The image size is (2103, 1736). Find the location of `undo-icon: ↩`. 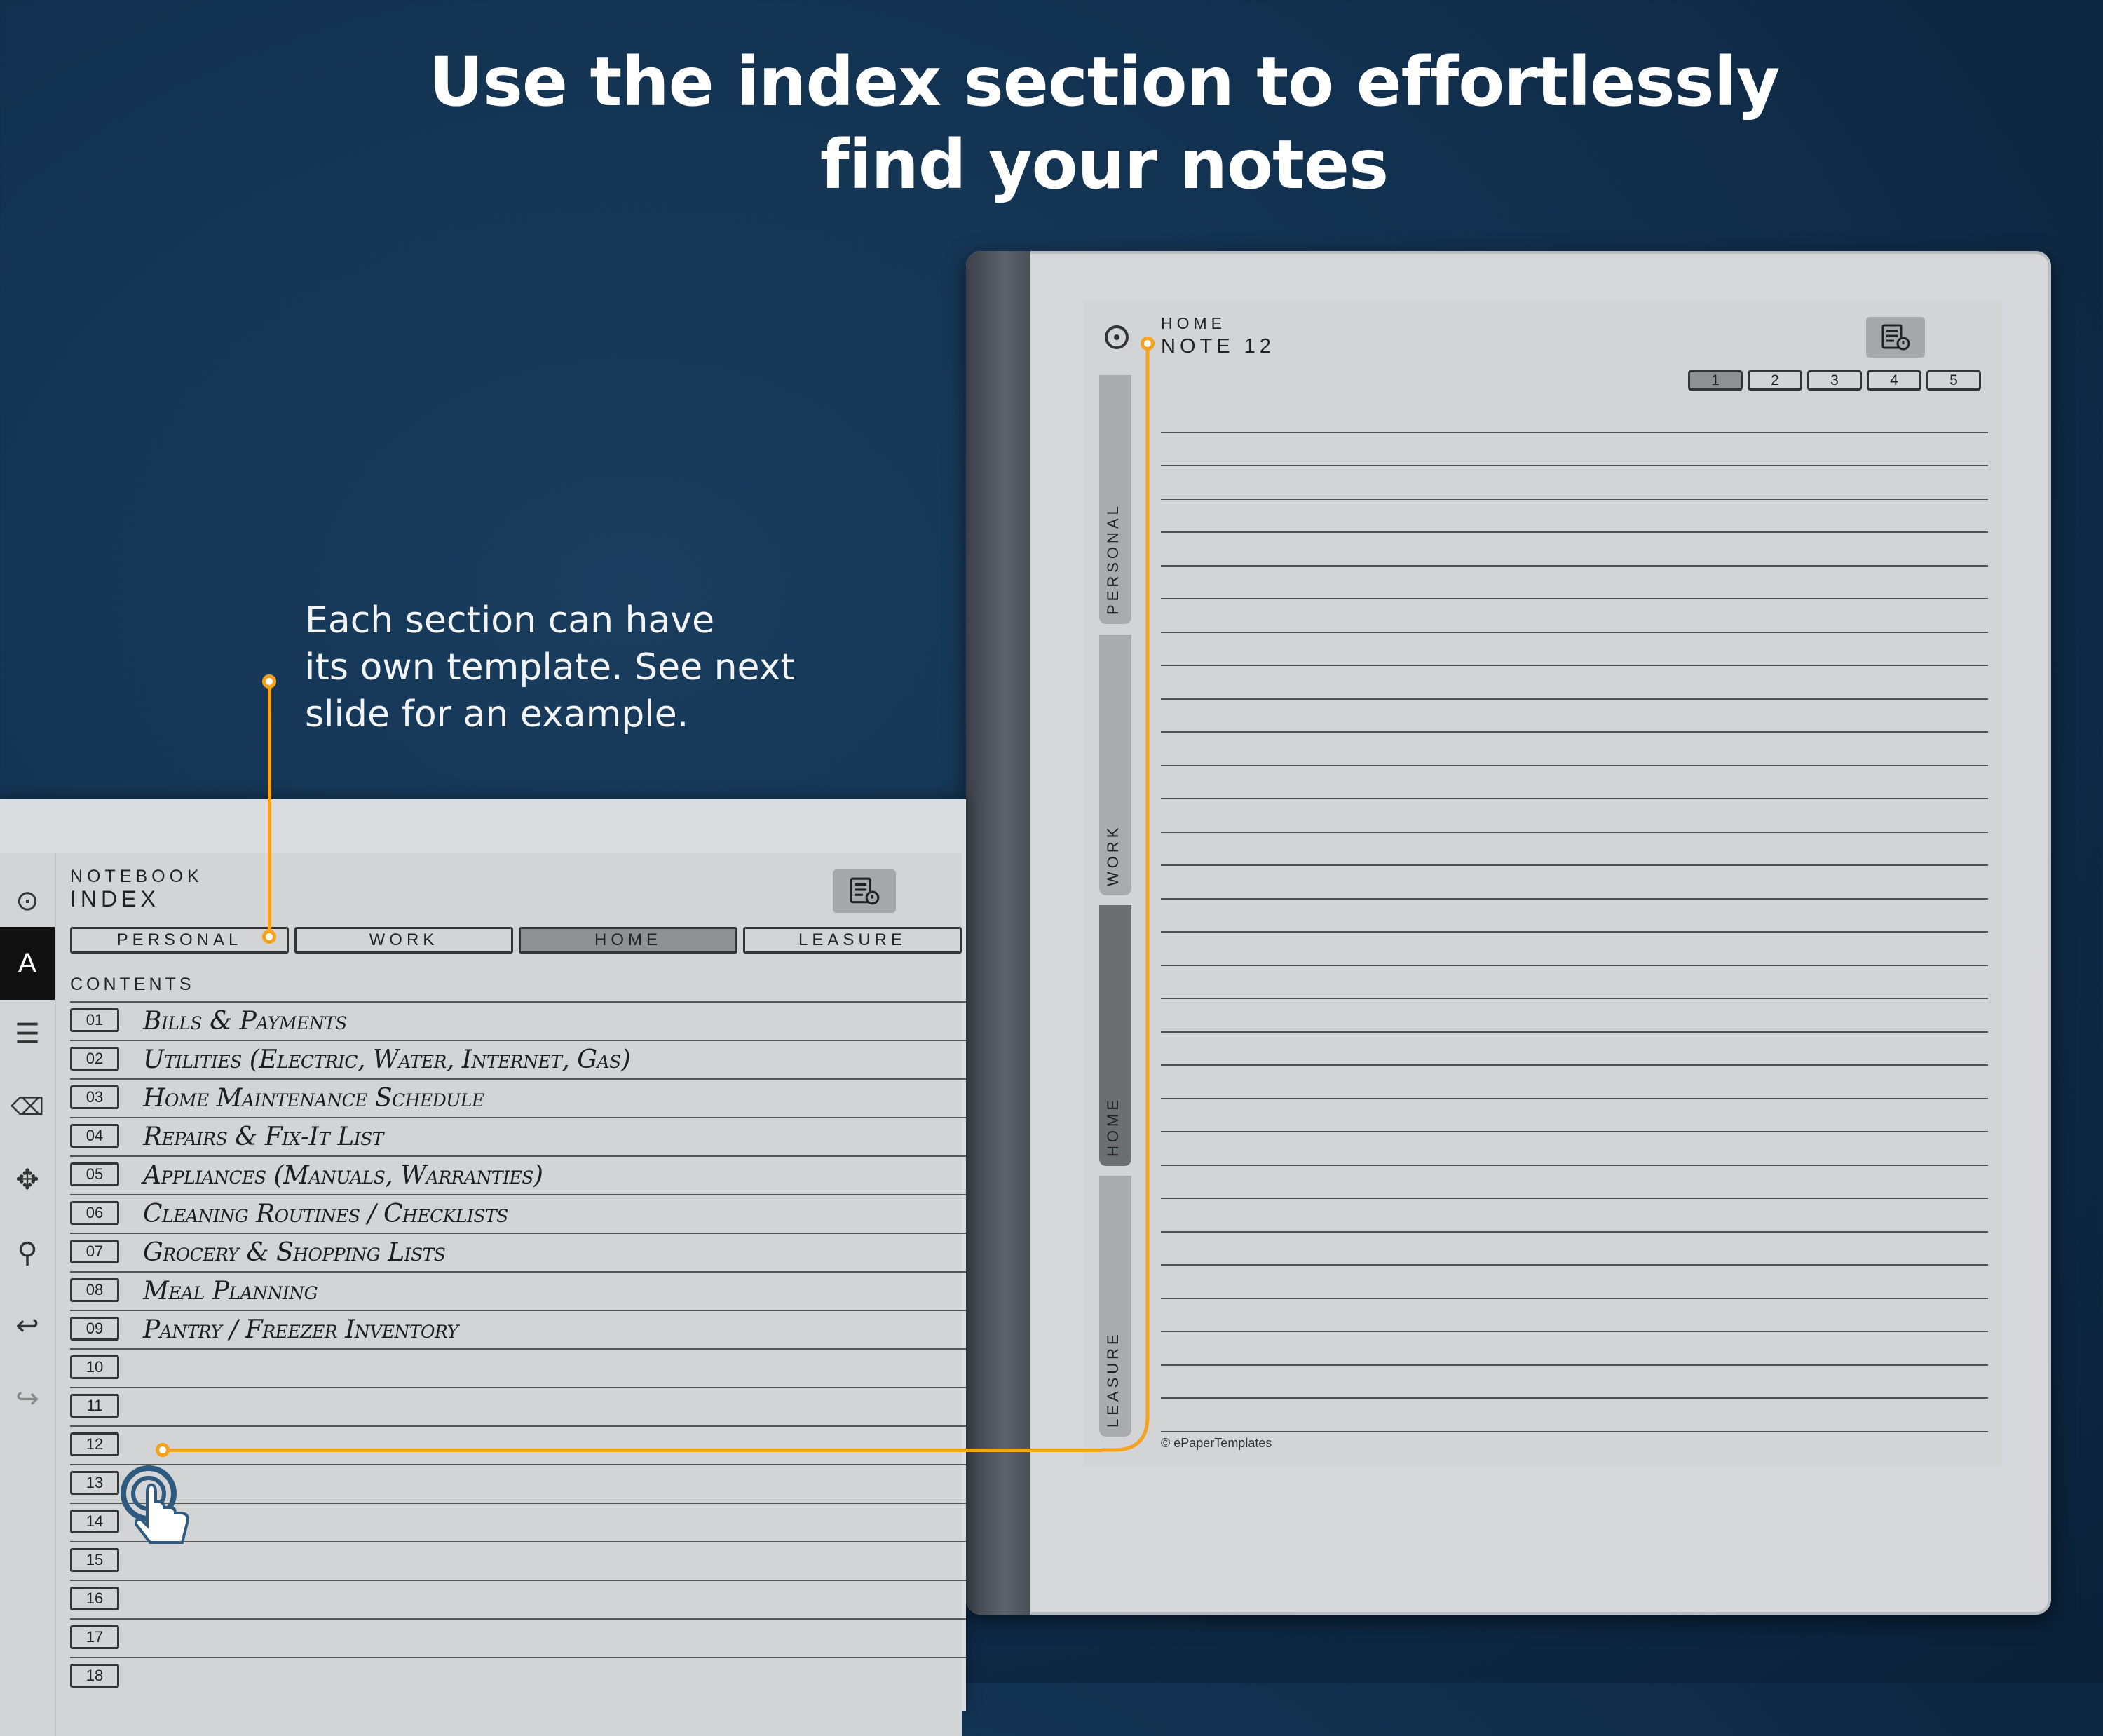

undo-icon: ↩ is located at coordinates (27, 1326).